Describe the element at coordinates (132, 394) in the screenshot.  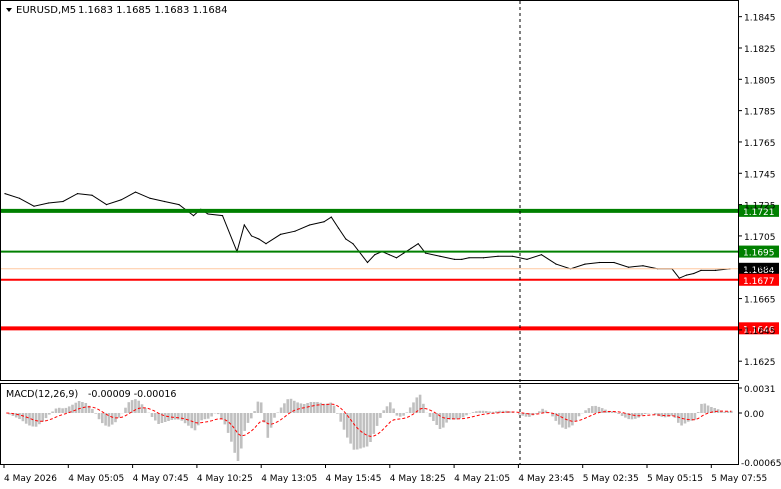
I see `macd-values: -0.00009 -0.00016` at that location.